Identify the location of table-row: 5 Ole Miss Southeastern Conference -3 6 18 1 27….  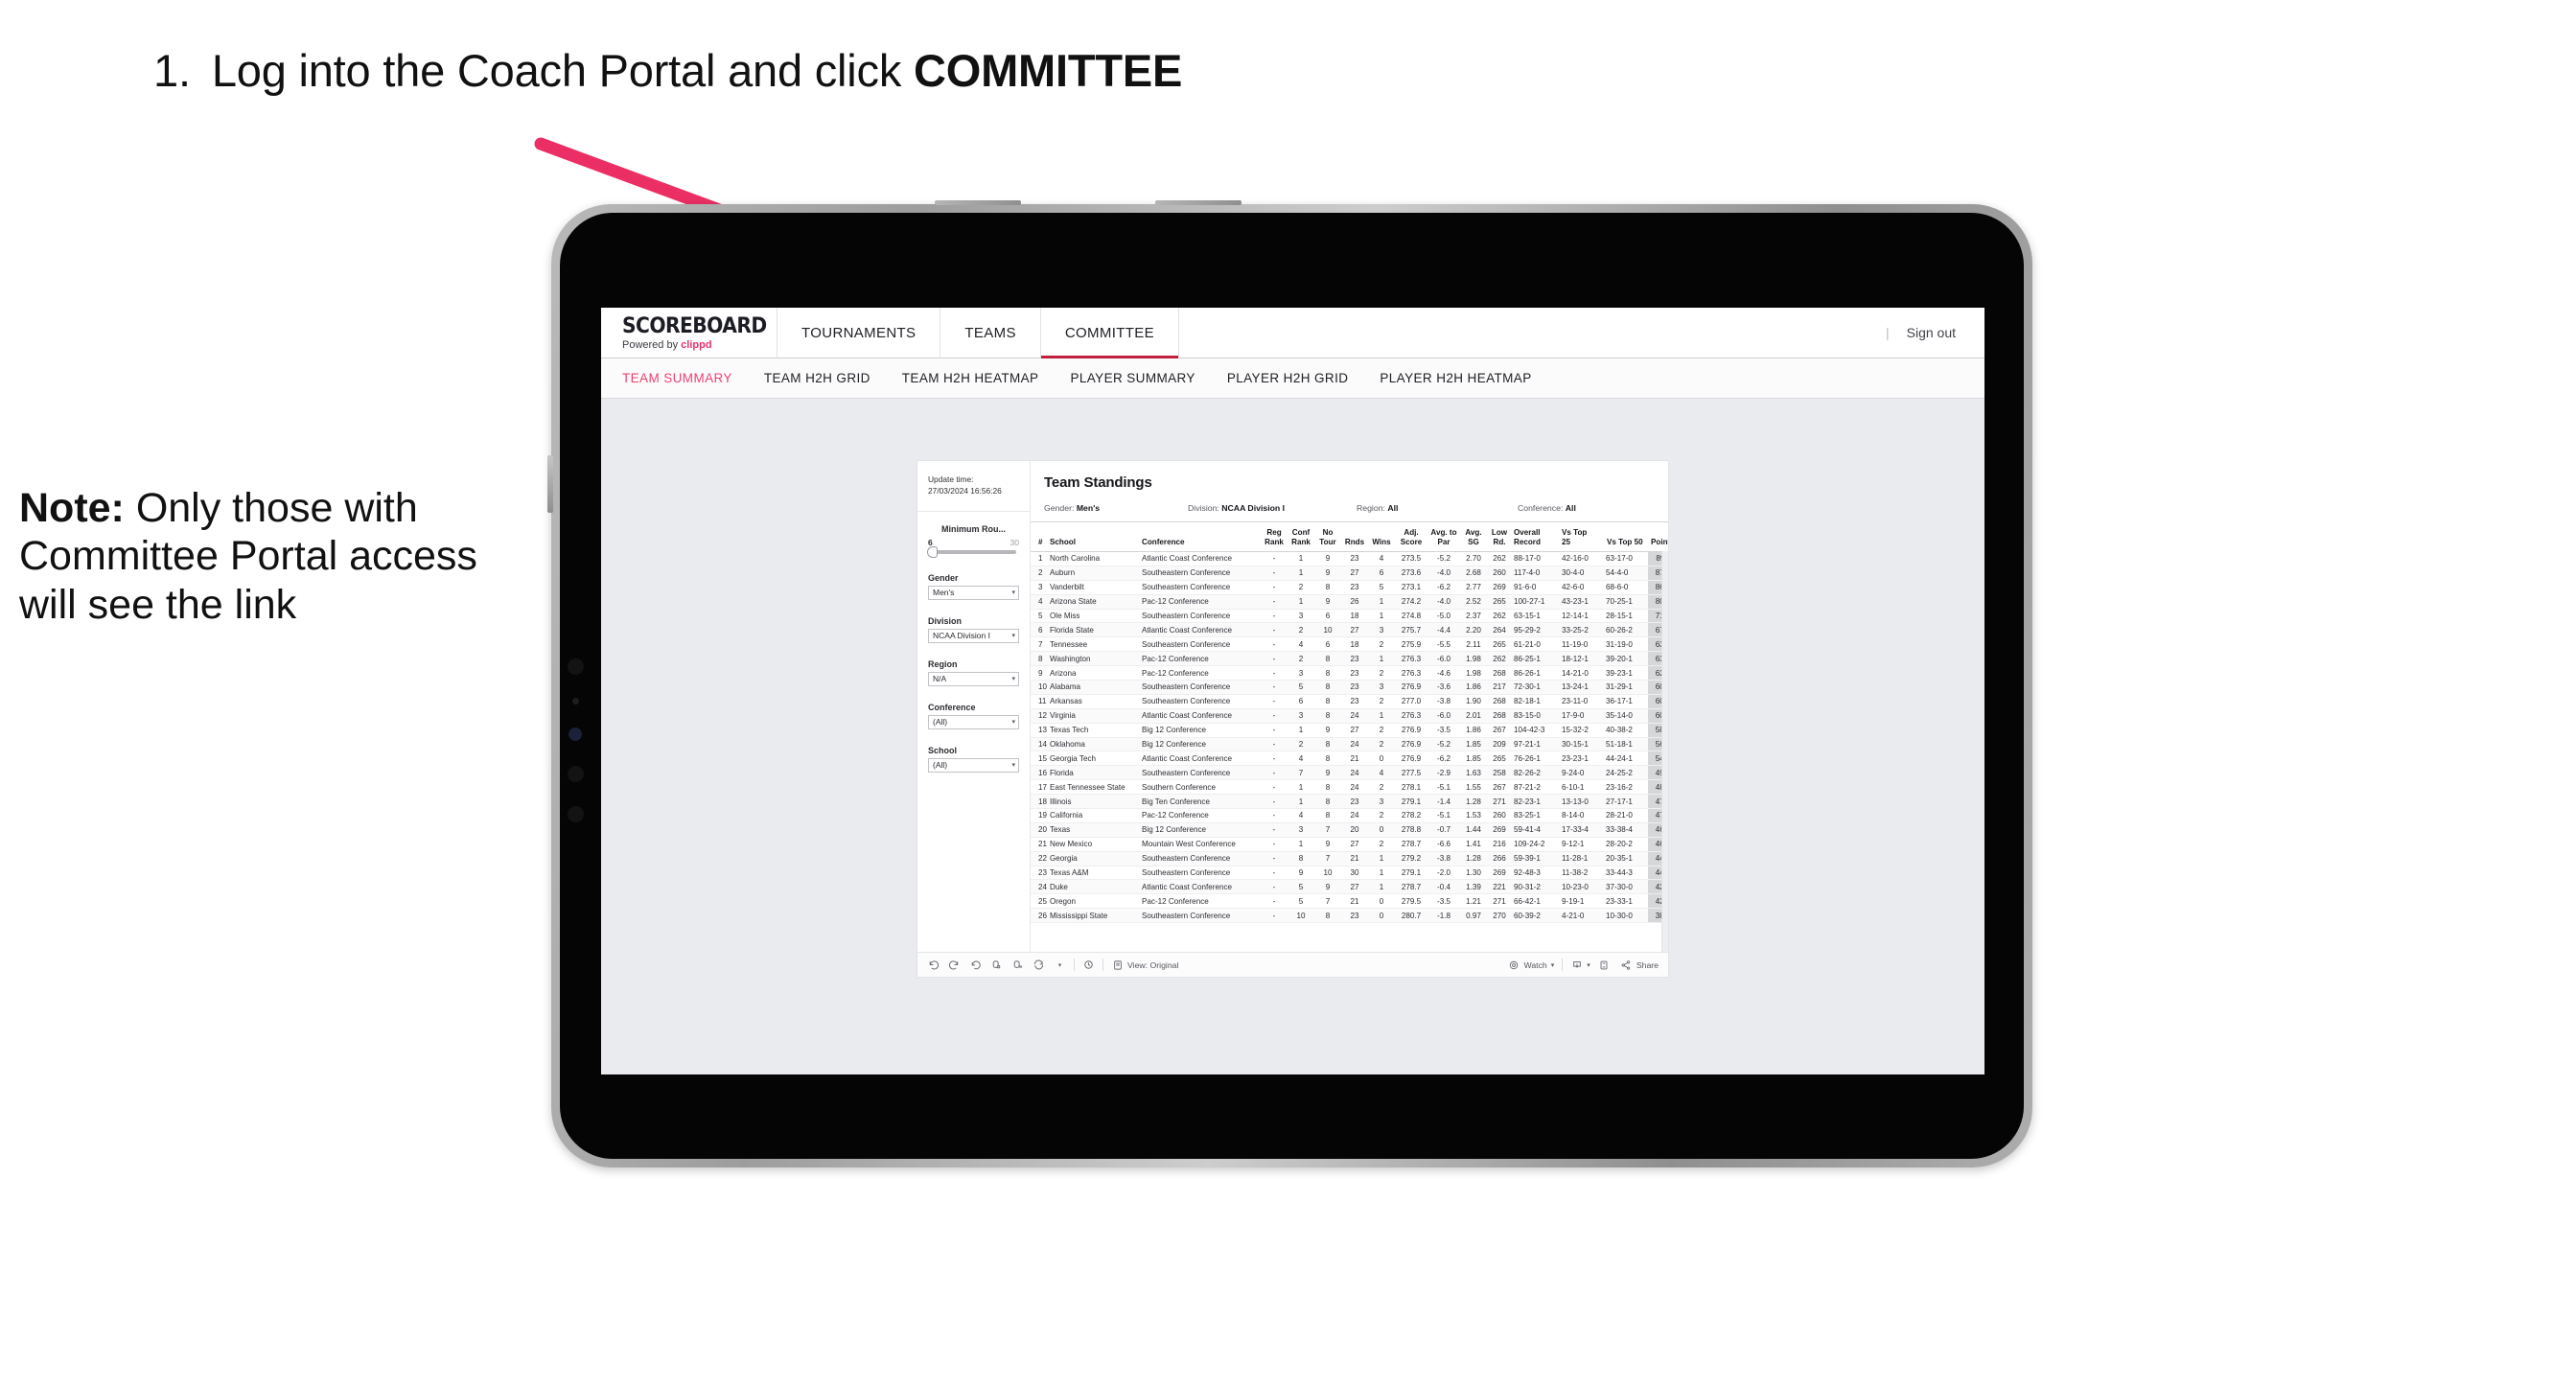
(1349, 617).